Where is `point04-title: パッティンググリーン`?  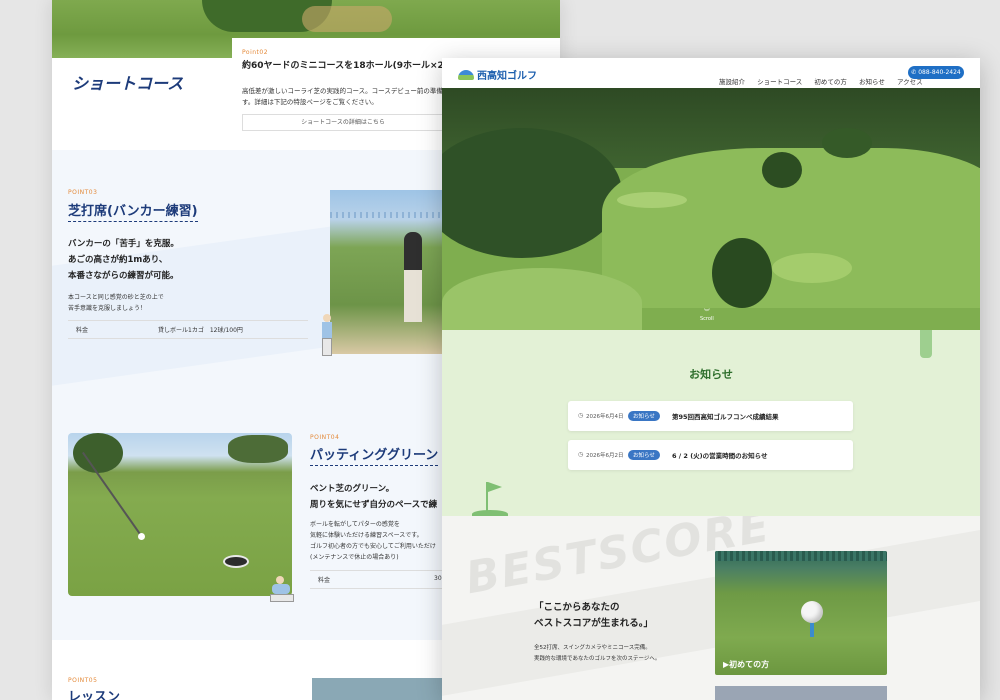 point04-title: パッティンググリーン is located at coordinates (374, 455).